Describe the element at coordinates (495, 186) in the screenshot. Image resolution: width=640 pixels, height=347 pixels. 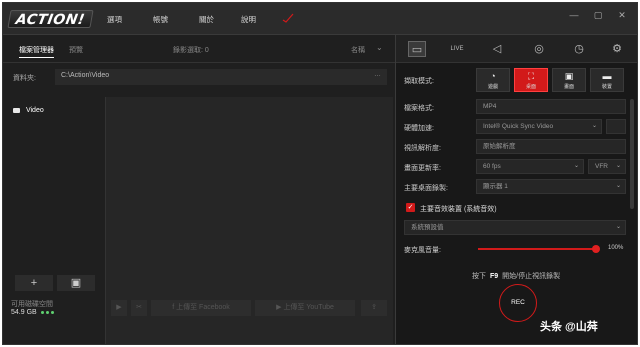
I see `display-value: 顯示器 1` at that location.